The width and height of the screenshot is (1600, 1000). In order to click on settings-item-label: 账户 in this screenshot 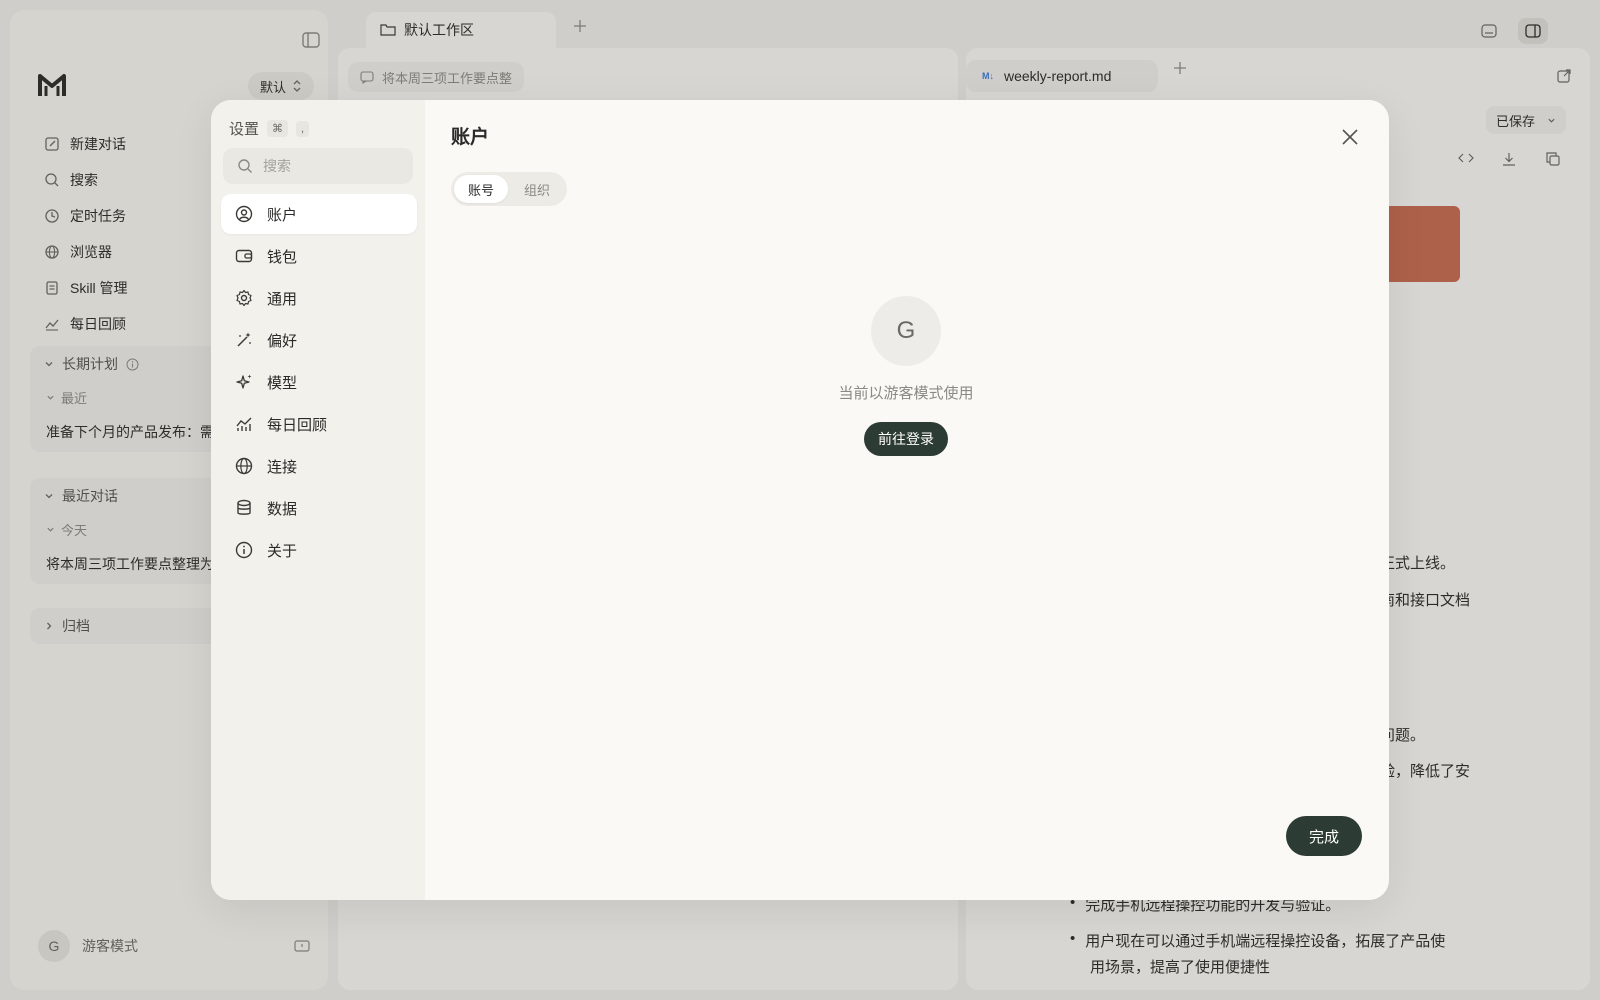, I will do `click(282, 215)`.